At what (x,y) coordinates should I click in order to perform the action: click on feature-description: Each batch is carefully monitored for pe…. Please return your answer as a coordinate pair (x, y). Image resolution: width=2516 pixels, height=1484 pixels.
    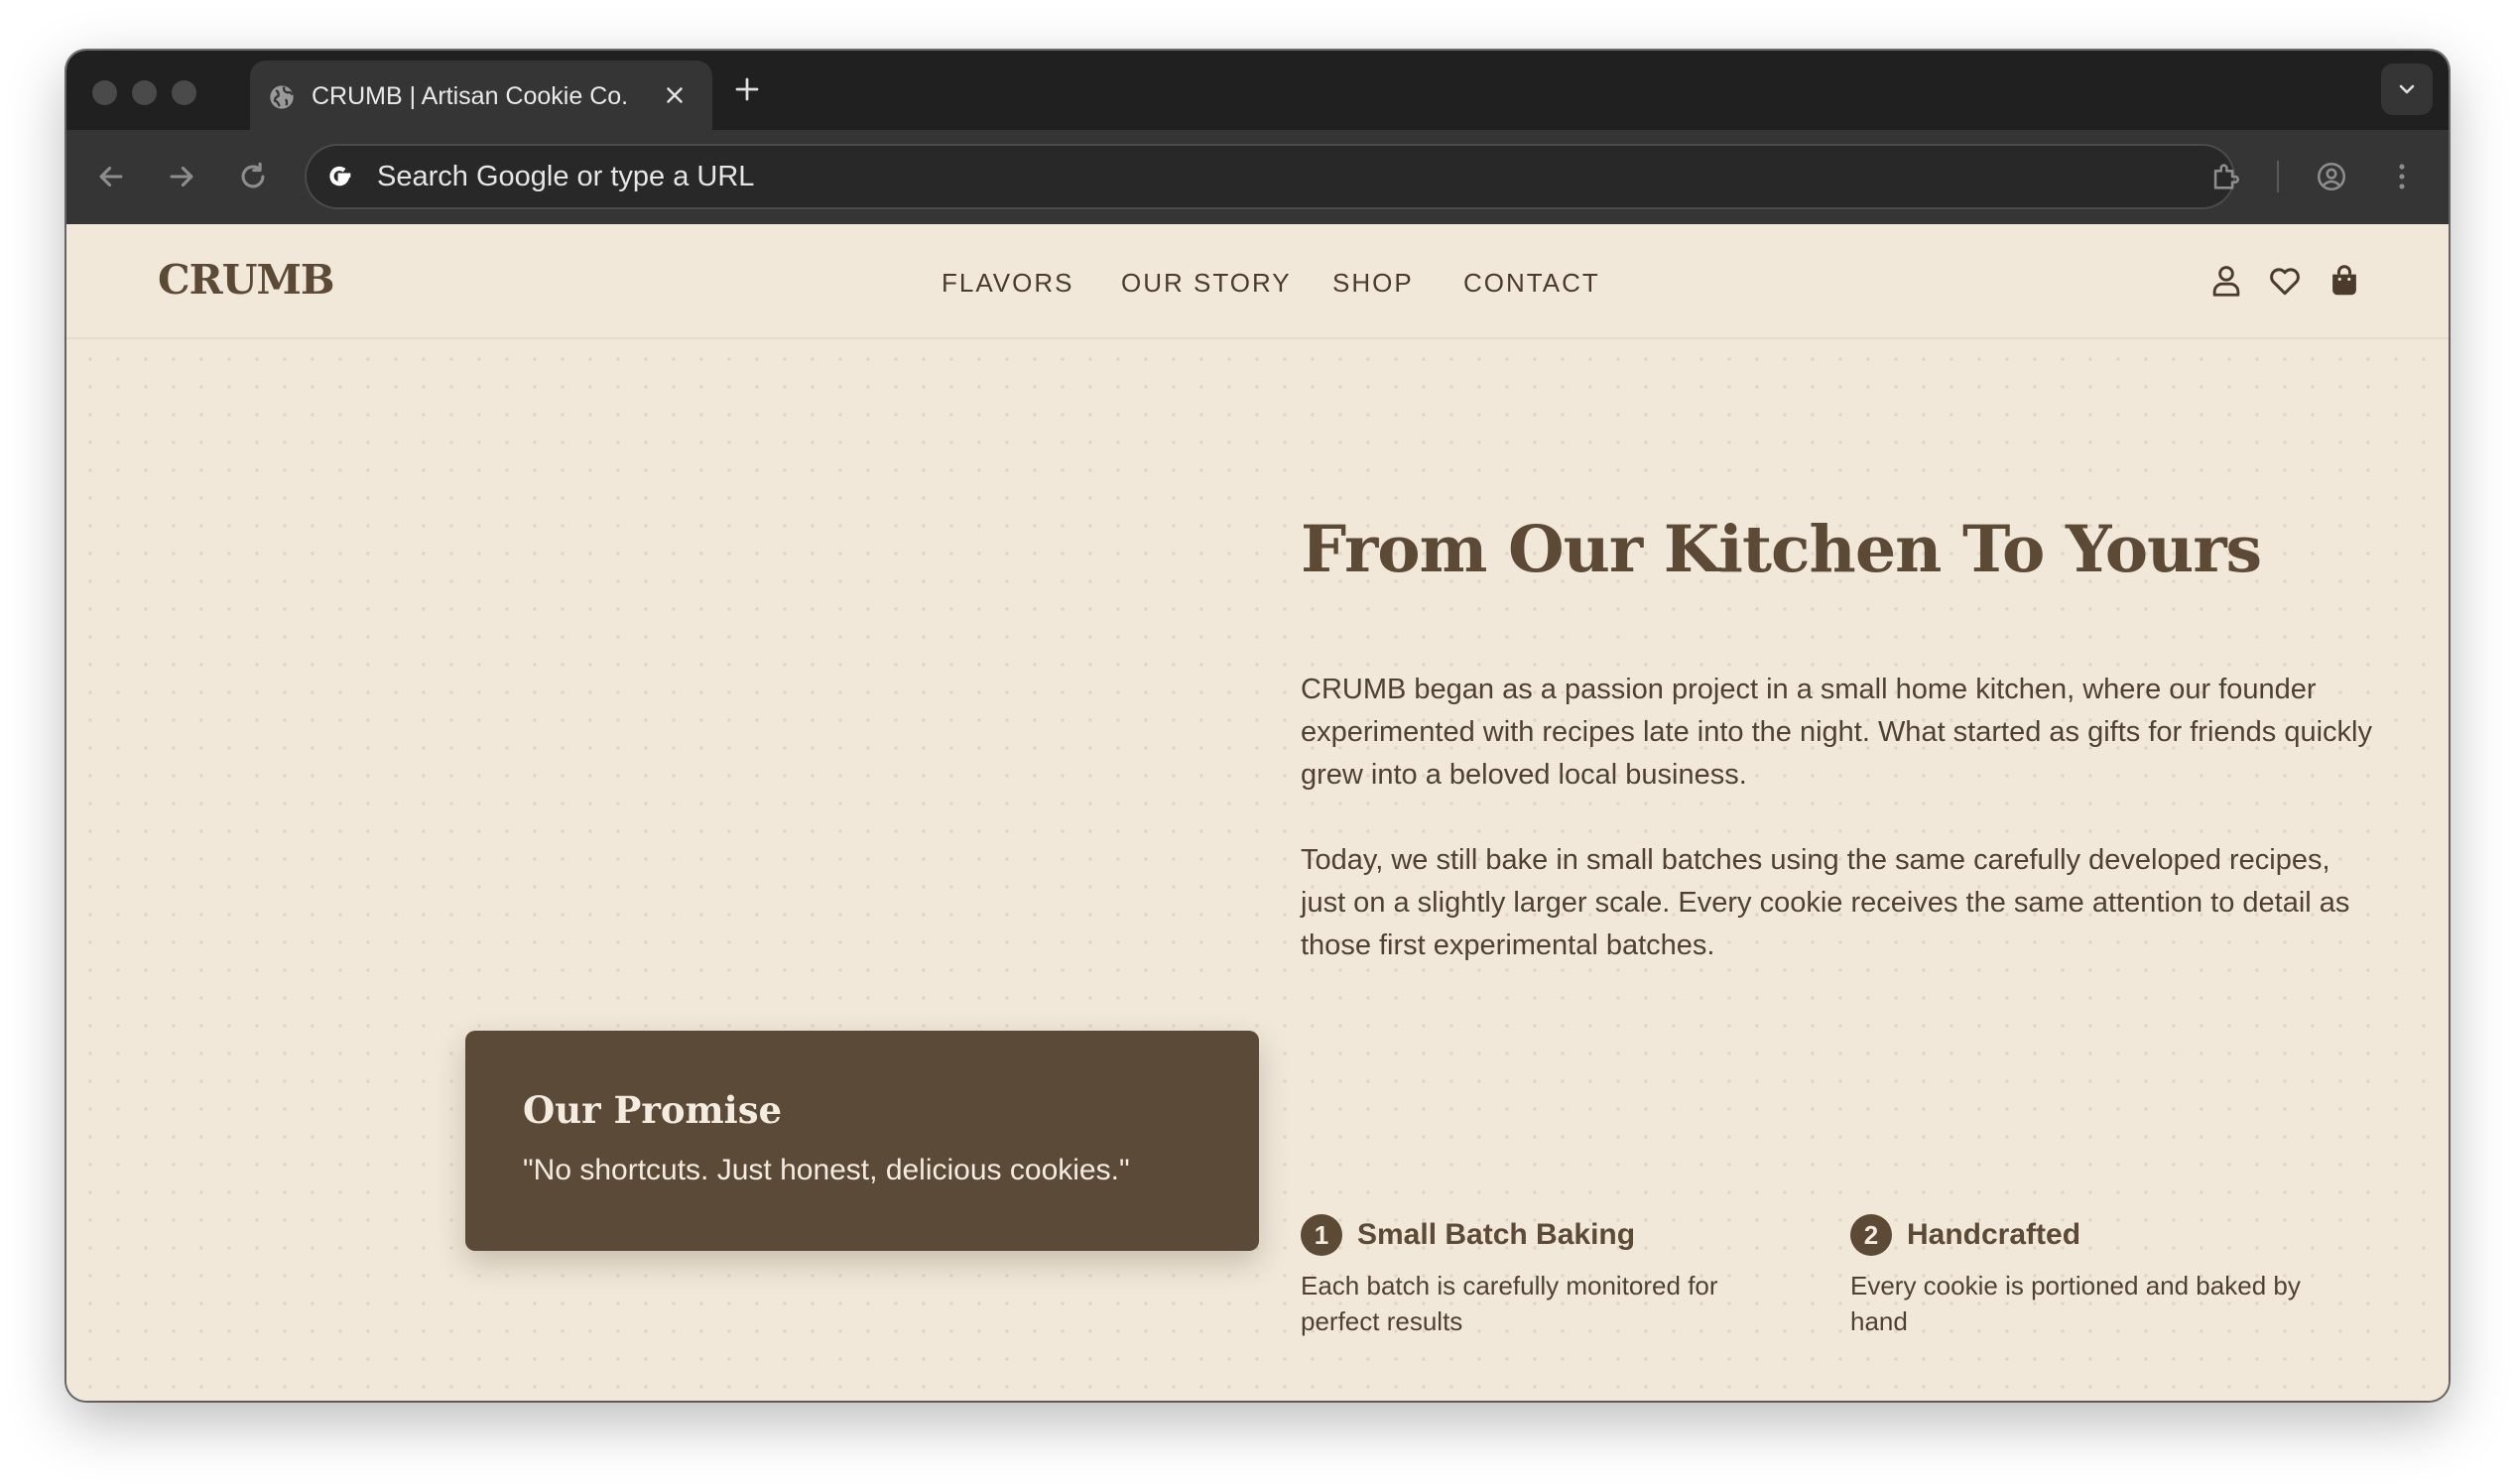
    Looking at the image, I should click on (1509, 1303).